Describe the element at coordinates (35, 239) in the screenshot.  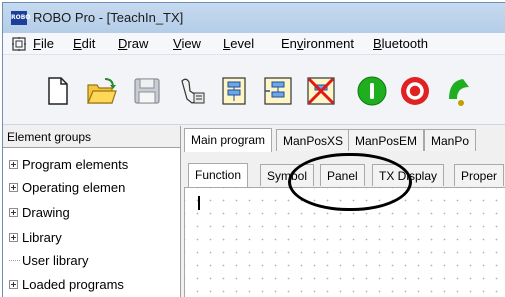
I see `tree-item-library: Library` at that location.